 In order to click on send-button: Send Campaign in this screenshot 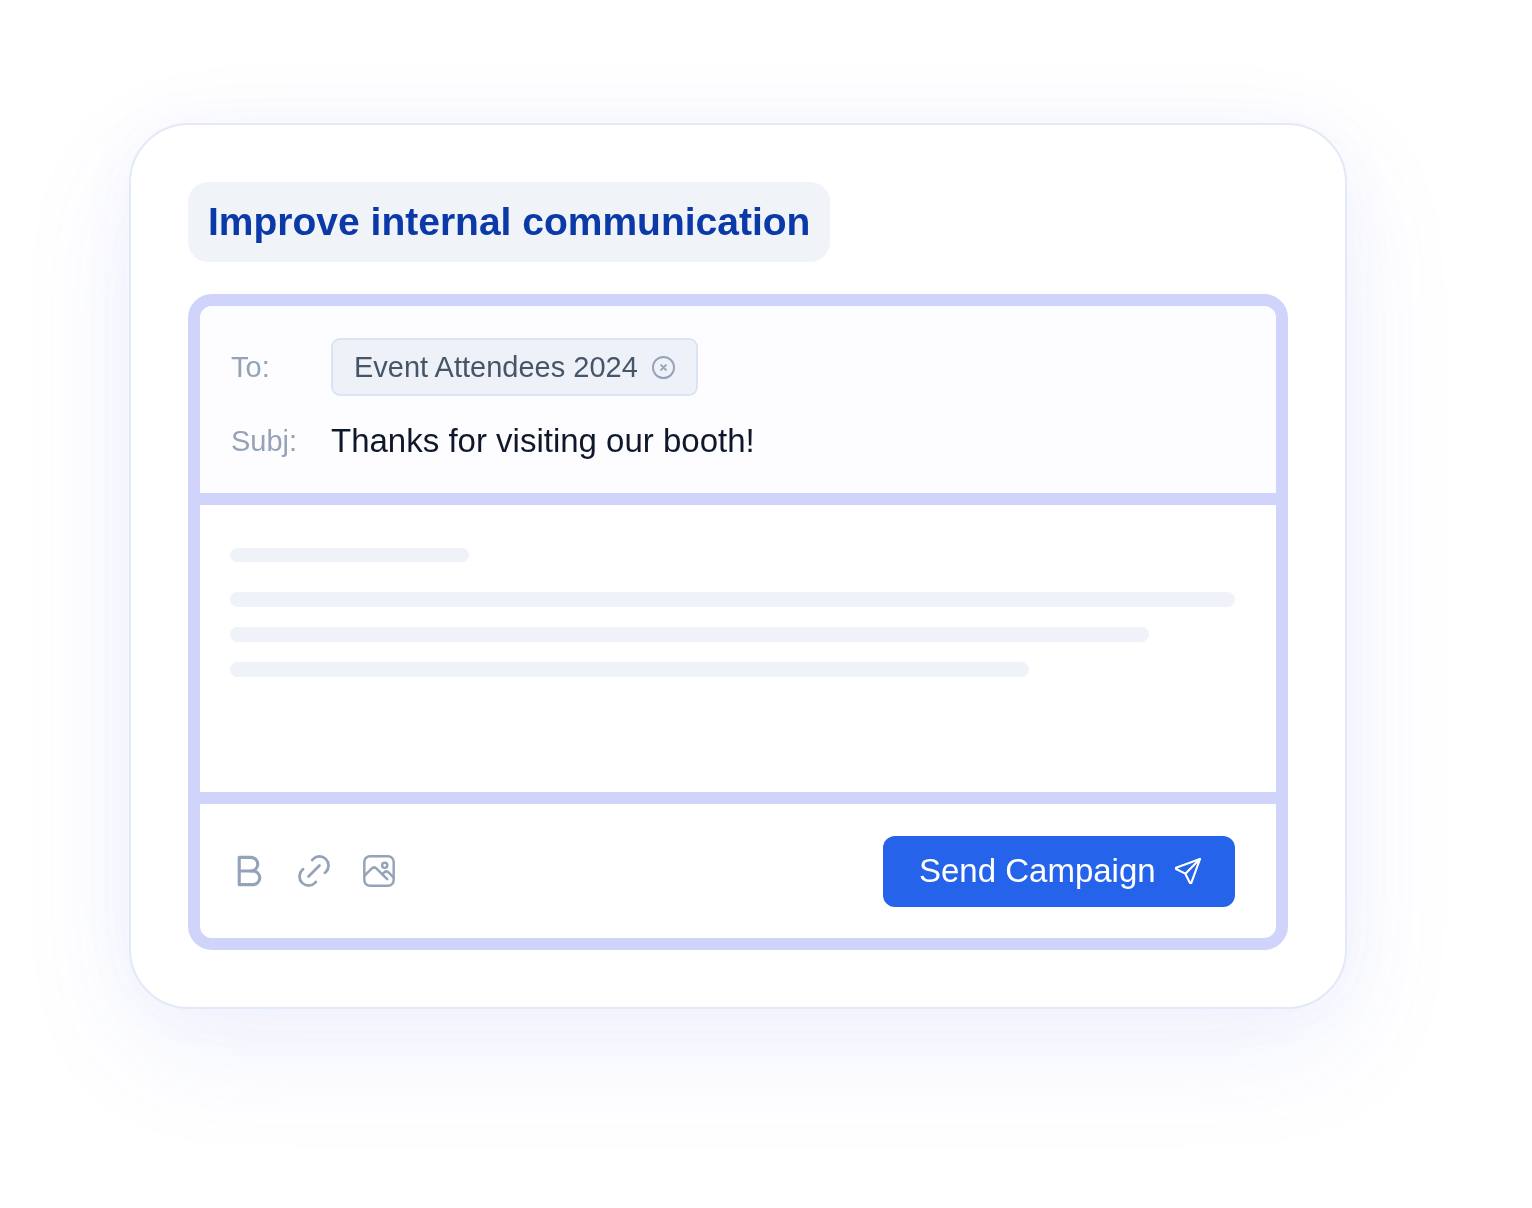, I will do `click(1059, 871)`.